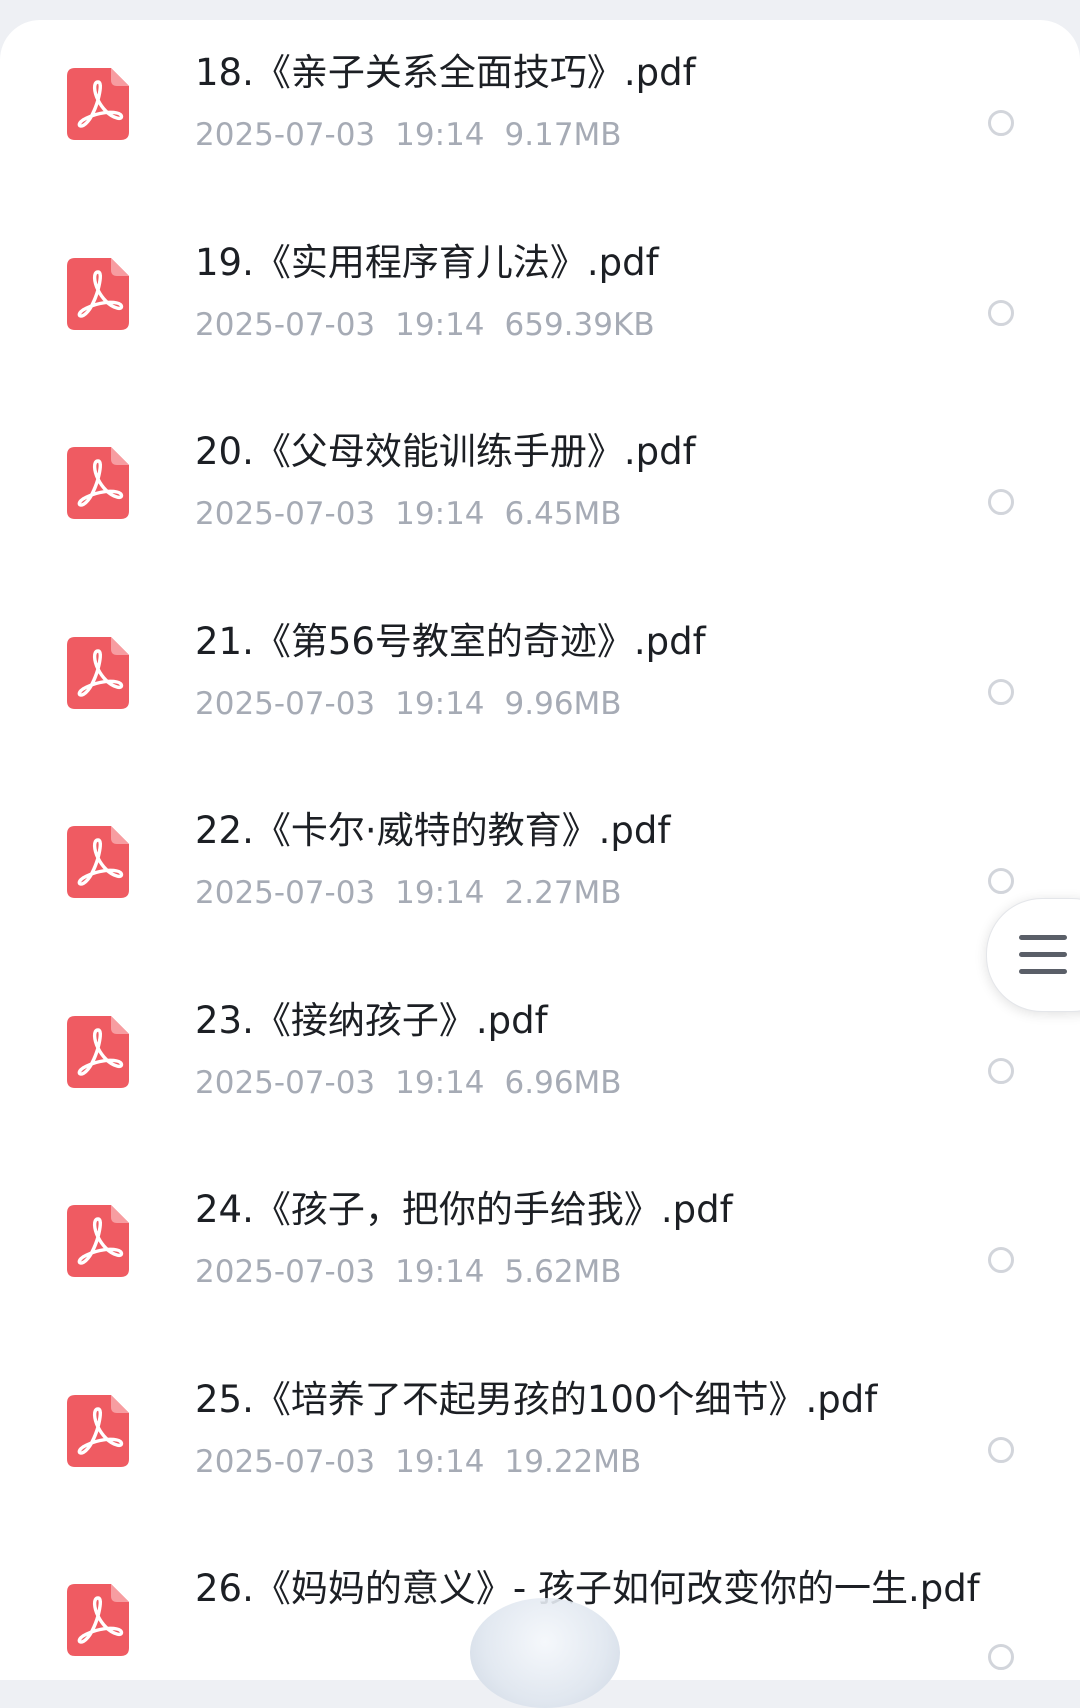  I want to click on file-name: 23.《接纳孩子》.pdf, so click(371, 1020).